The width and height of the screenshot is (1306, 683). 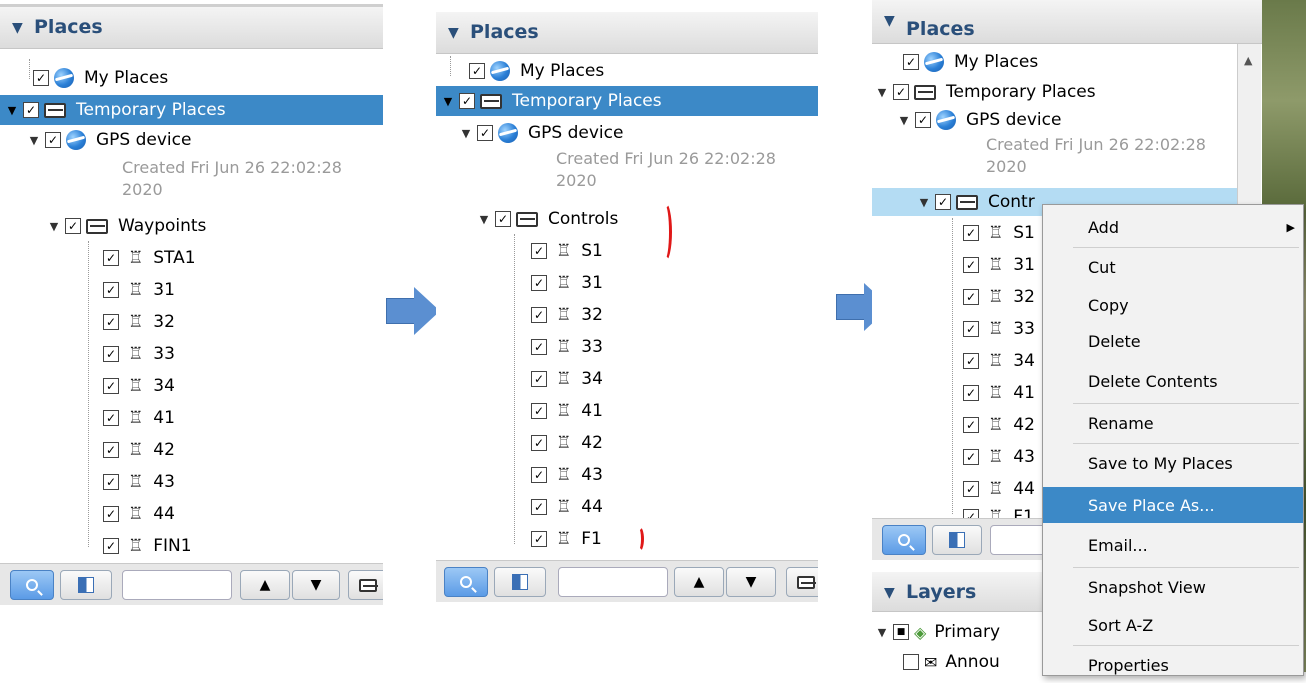 What do you see at coordinates (751, 582) in the screenshot?
I see `move-down-button: ▼` at bounding box center [751, 582].